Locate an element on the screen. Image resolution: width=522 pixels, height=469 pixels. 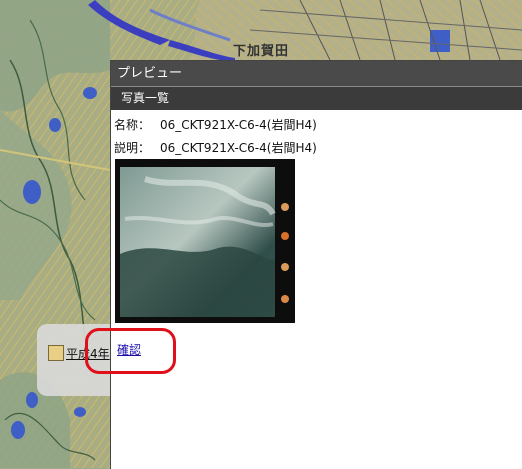
aerial-photo-thumbnail is located at coordinates (205, 241).